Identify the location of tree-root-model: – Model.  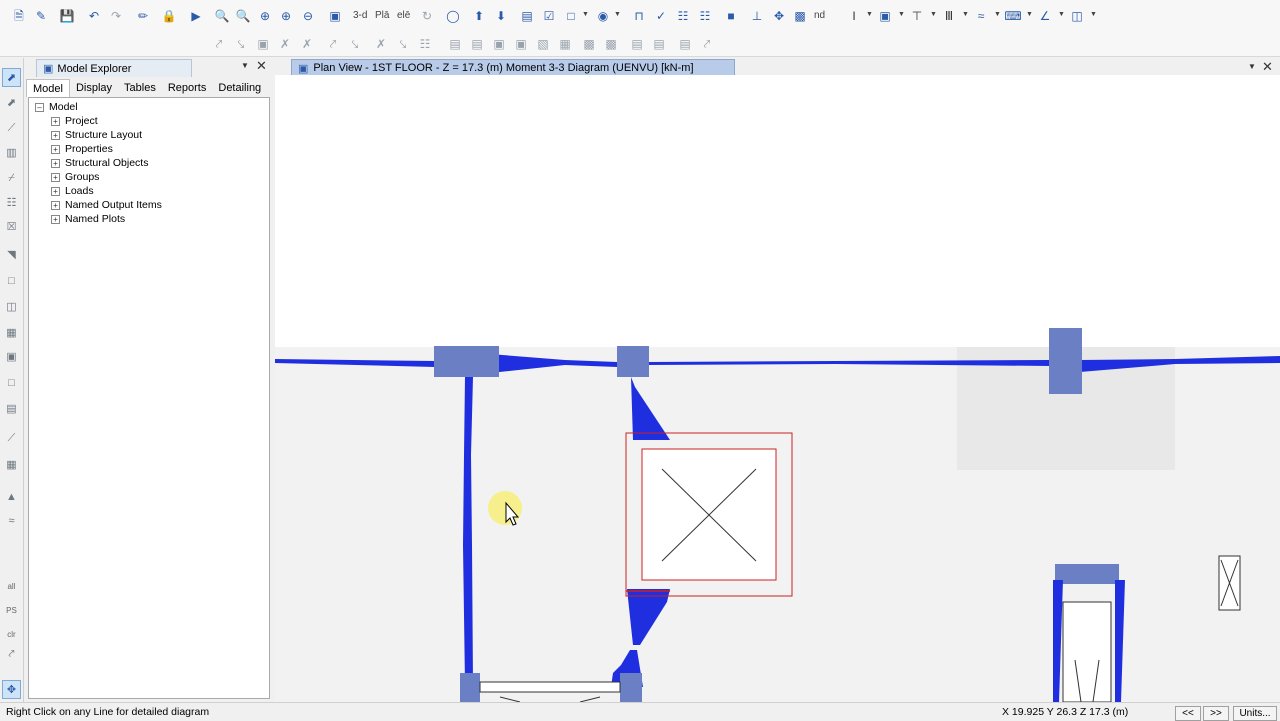
(56, 107).